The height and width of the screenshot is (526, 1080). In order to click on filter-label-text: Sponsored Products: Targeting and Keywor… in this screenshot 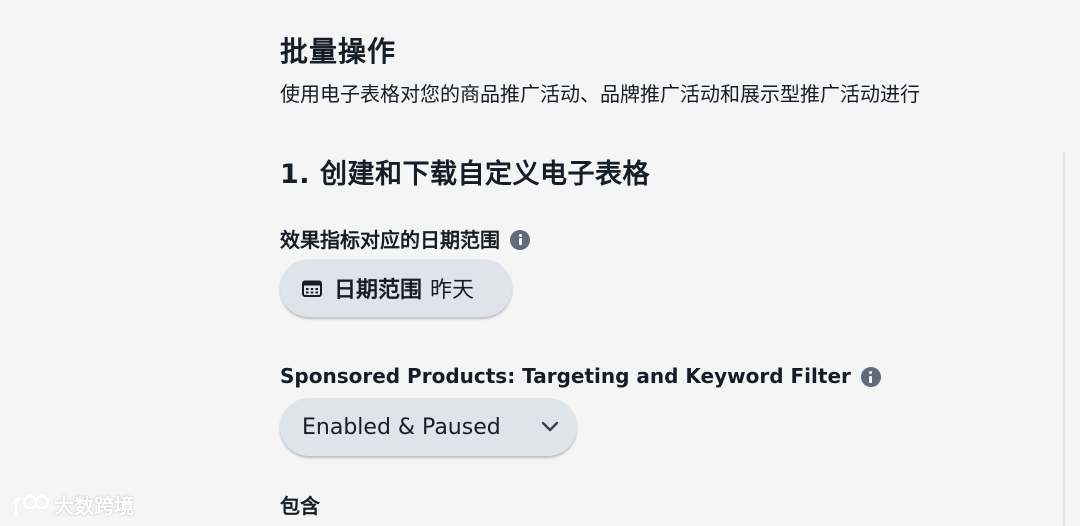, I will do `click(565, 376)`.